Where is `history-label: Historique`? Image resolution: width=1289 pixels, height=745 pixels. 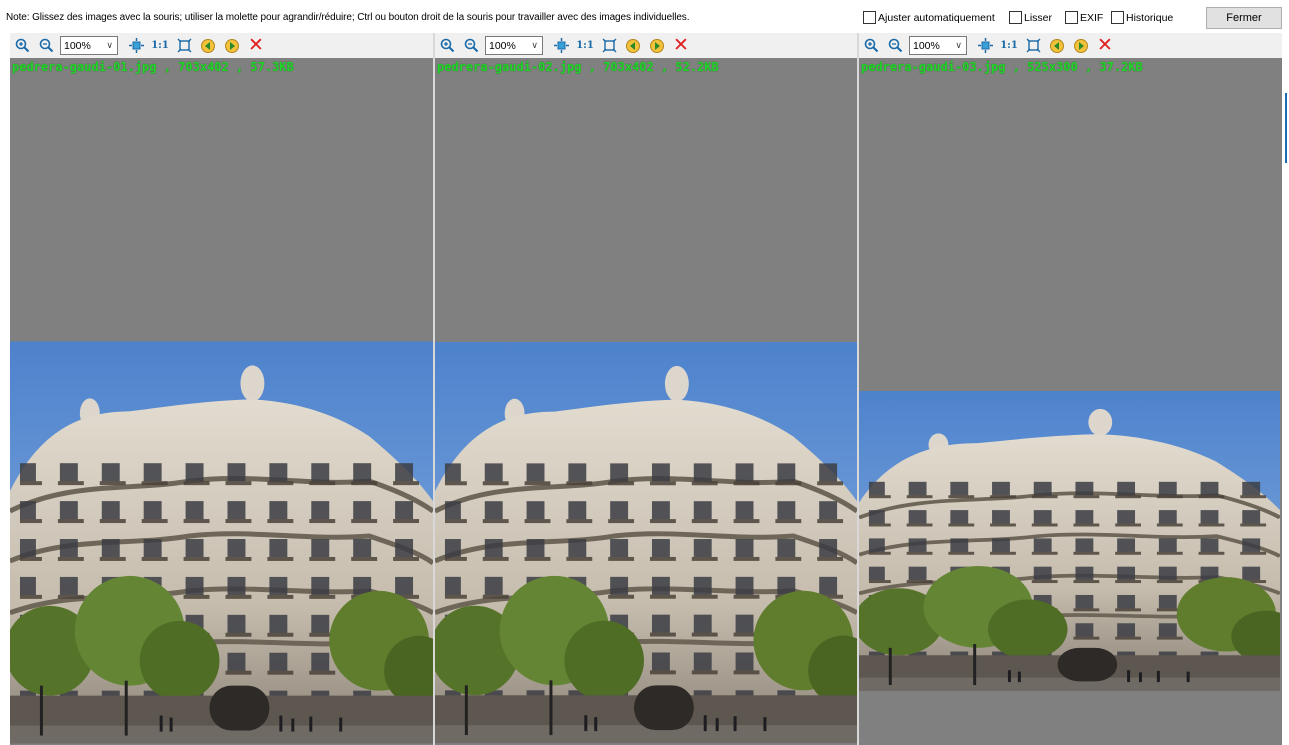
history-label: Historique is located at coordinates (1150, 17).